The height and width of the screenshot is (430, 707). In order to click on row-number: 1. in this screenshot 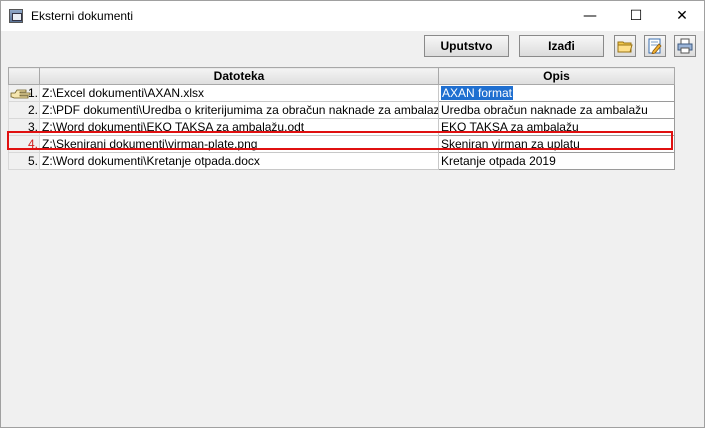, I will do `click(24, 93)`.